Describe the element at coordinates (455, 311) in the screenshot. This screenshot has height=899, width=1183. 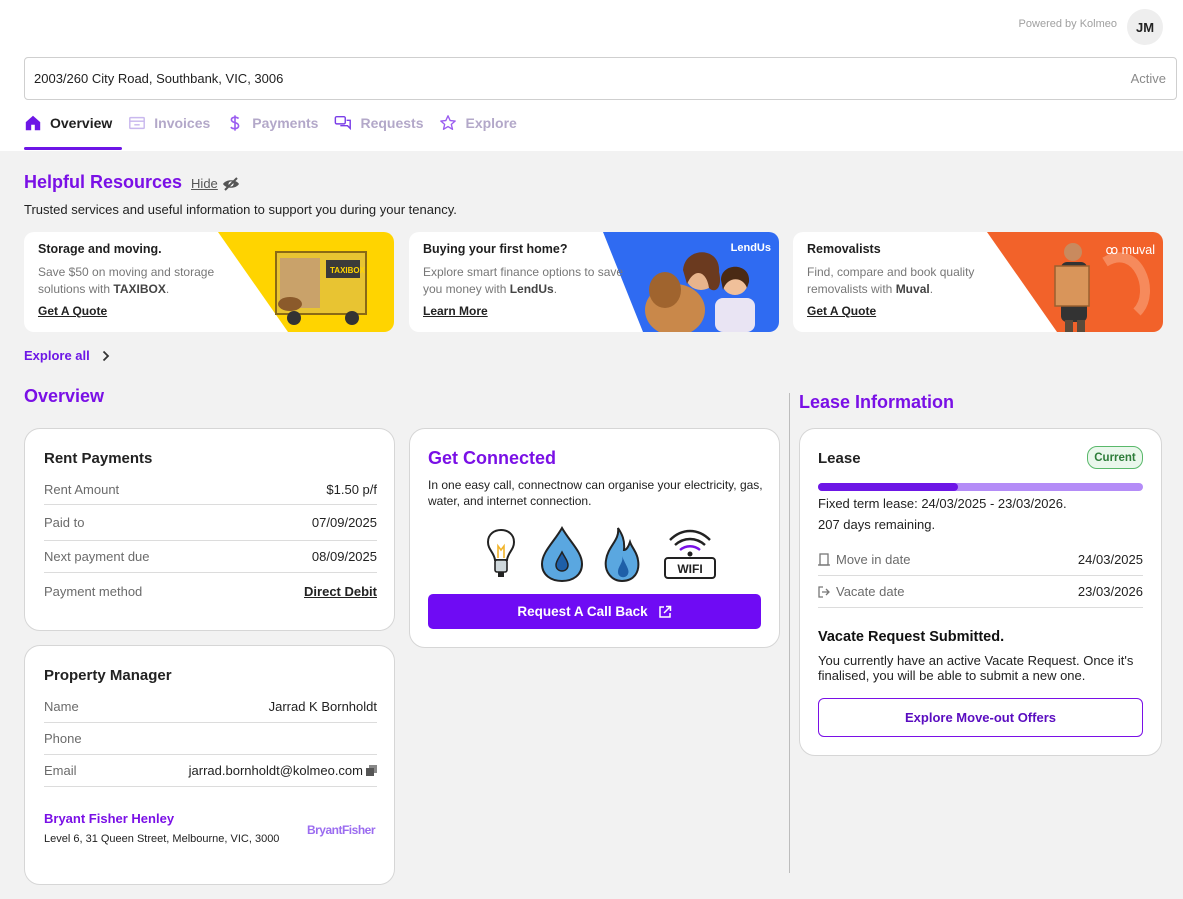
I see `learn-more-link: Learn More` at that location.